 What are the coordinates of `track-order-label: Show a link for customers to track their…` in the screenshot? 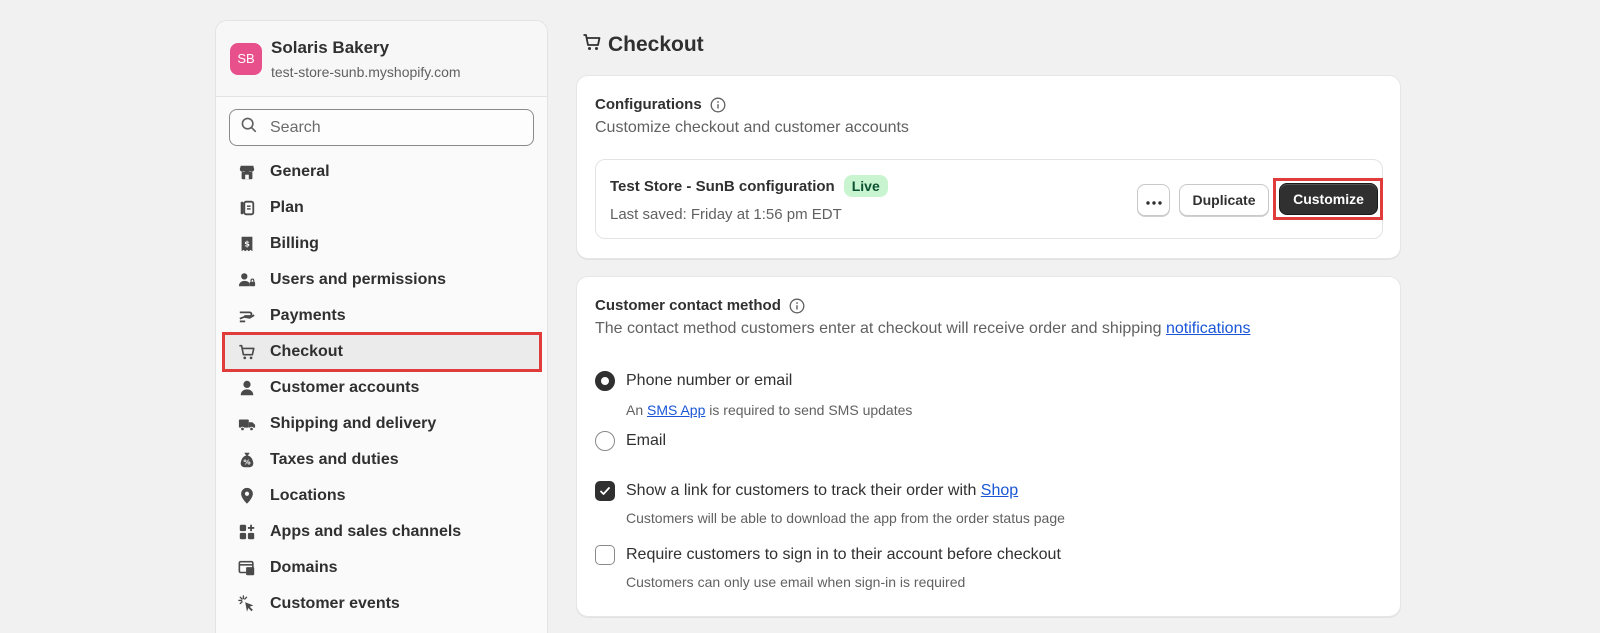 It's located at (822, 491).